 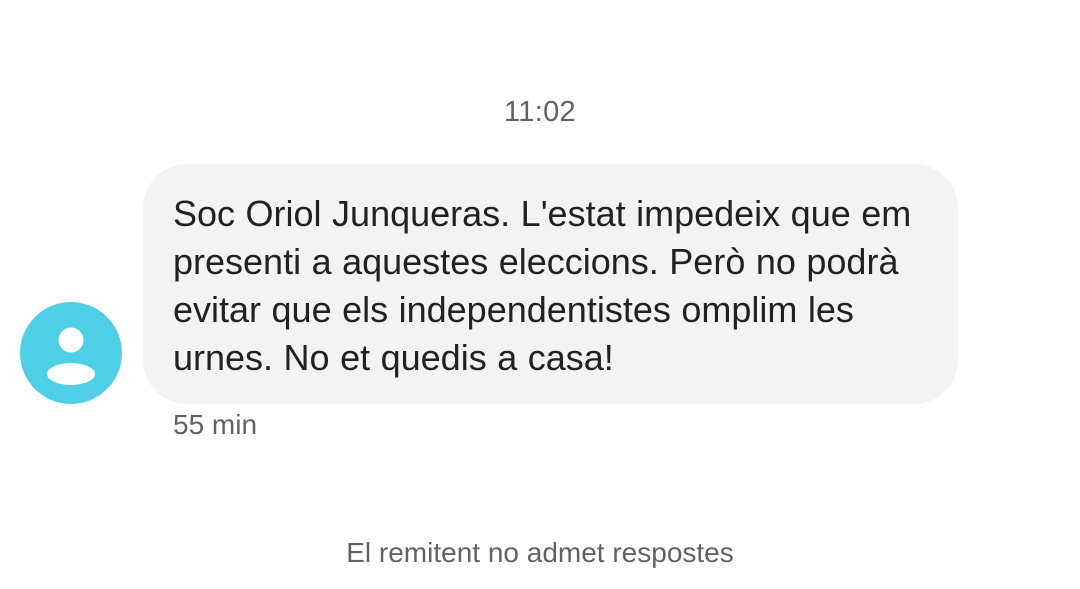 I want to click on sender-avatar, so click(x=71, y=353).